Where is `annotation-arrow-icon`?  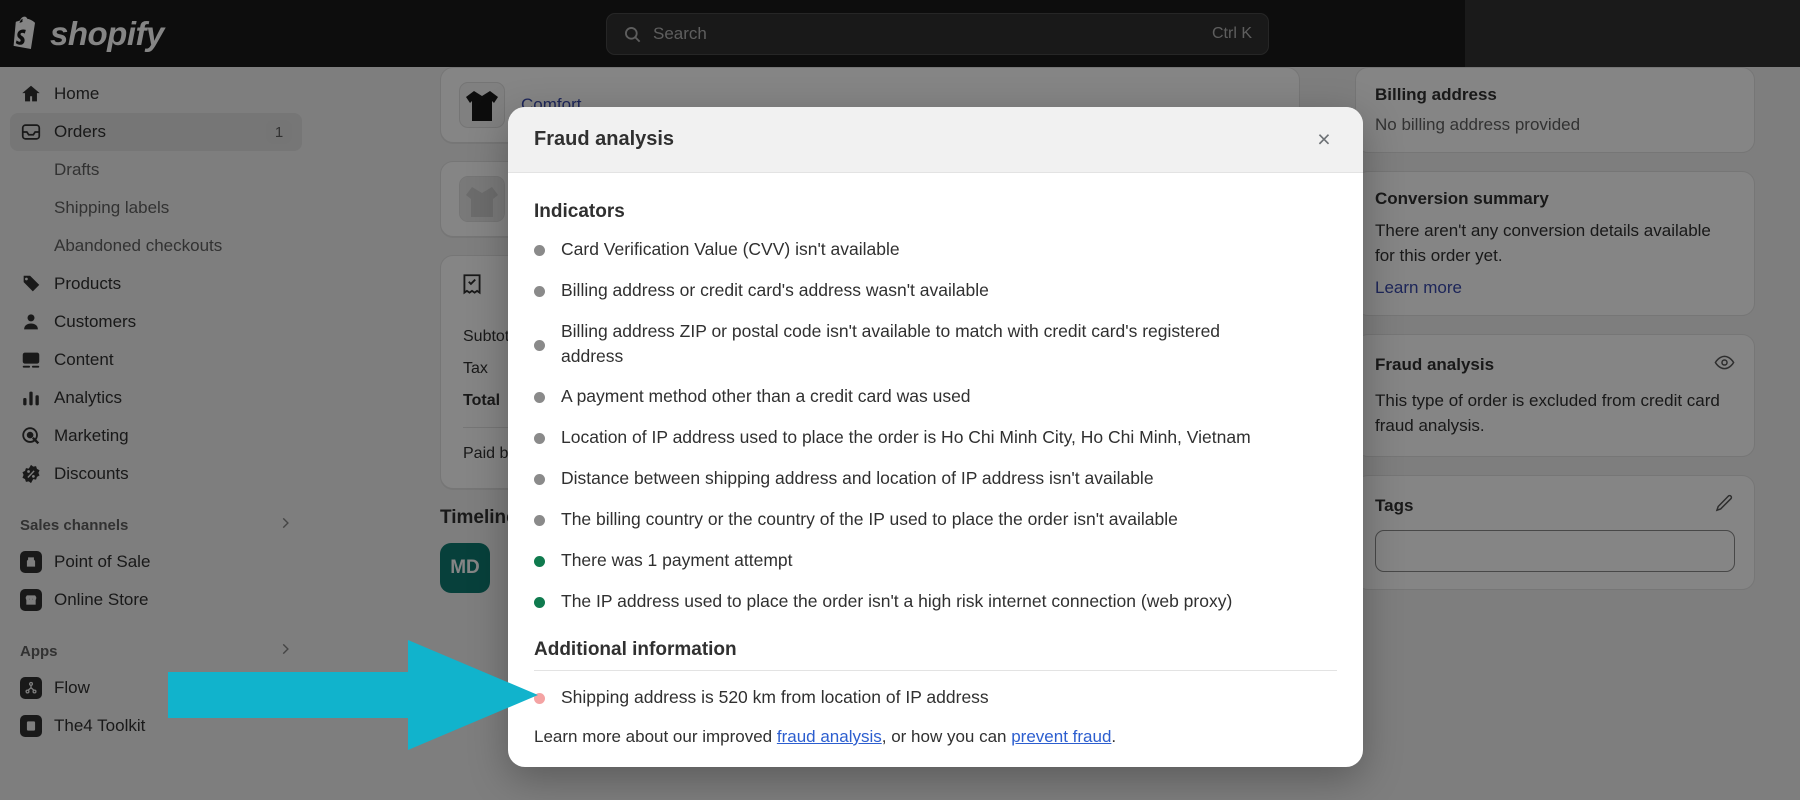 annotation-arrow-icon is located at coordinates (353, 695).